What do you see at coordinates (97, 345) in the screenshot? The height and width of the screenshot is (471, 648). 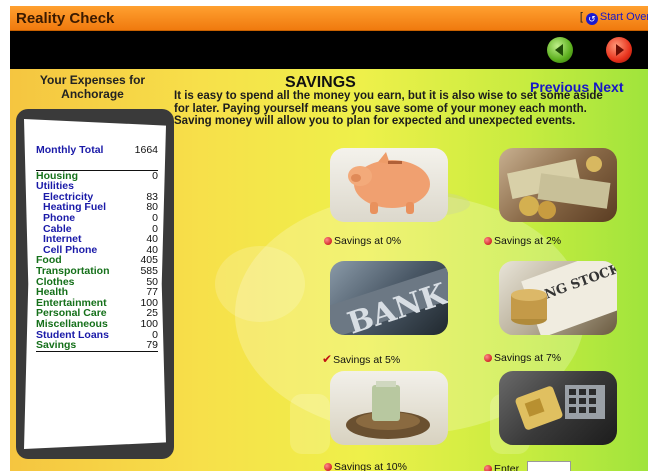 I see `expense-row: Savings 79` at bounding box center [97, 345].